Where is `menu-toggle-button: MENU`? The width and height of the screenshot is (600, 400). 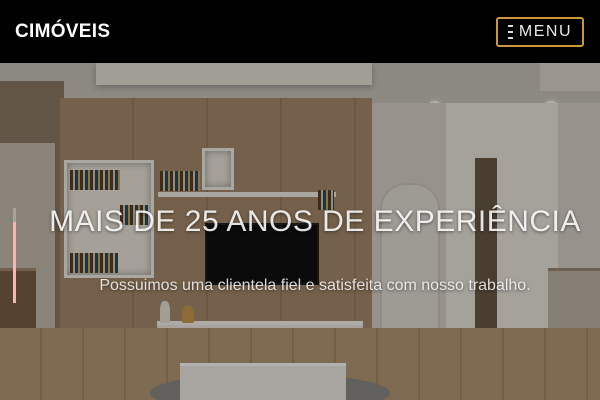
menu-toggle-button: MENU is located at coordinates (540, 31).